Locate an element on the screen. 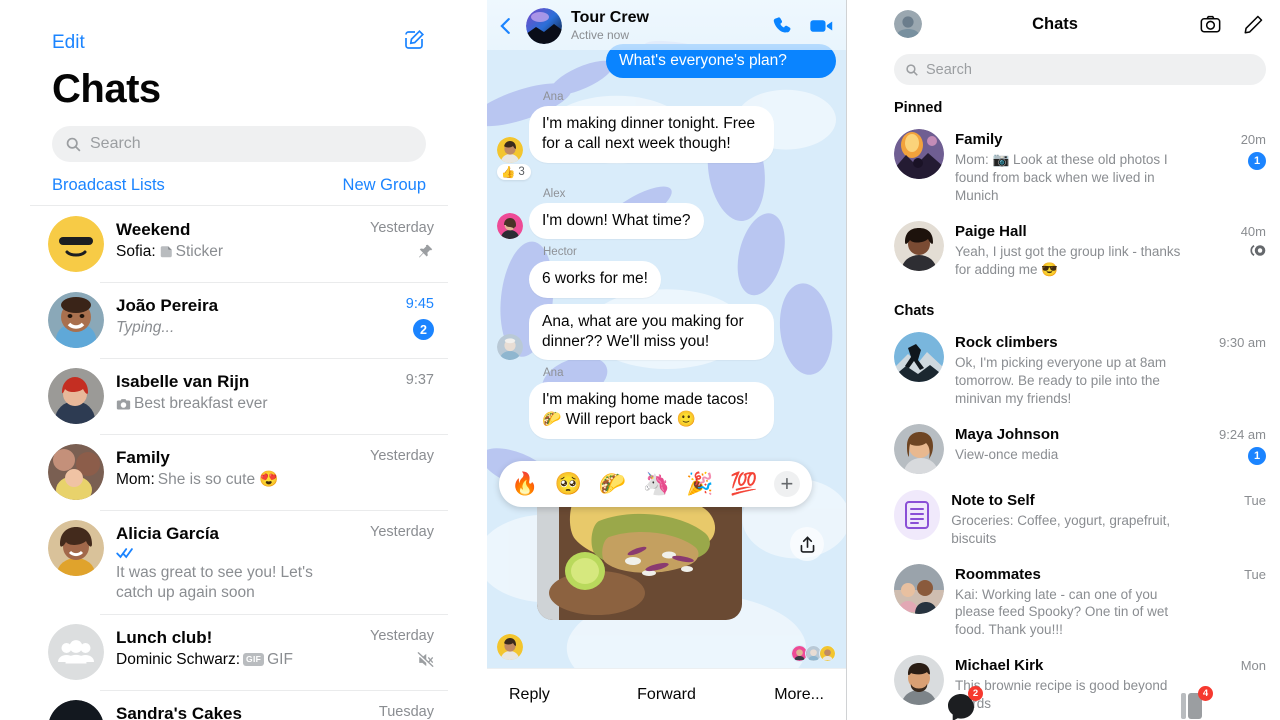 The height and width of the screenshot is (720, 1280). group-avatar is located at coordinates (544, 26).